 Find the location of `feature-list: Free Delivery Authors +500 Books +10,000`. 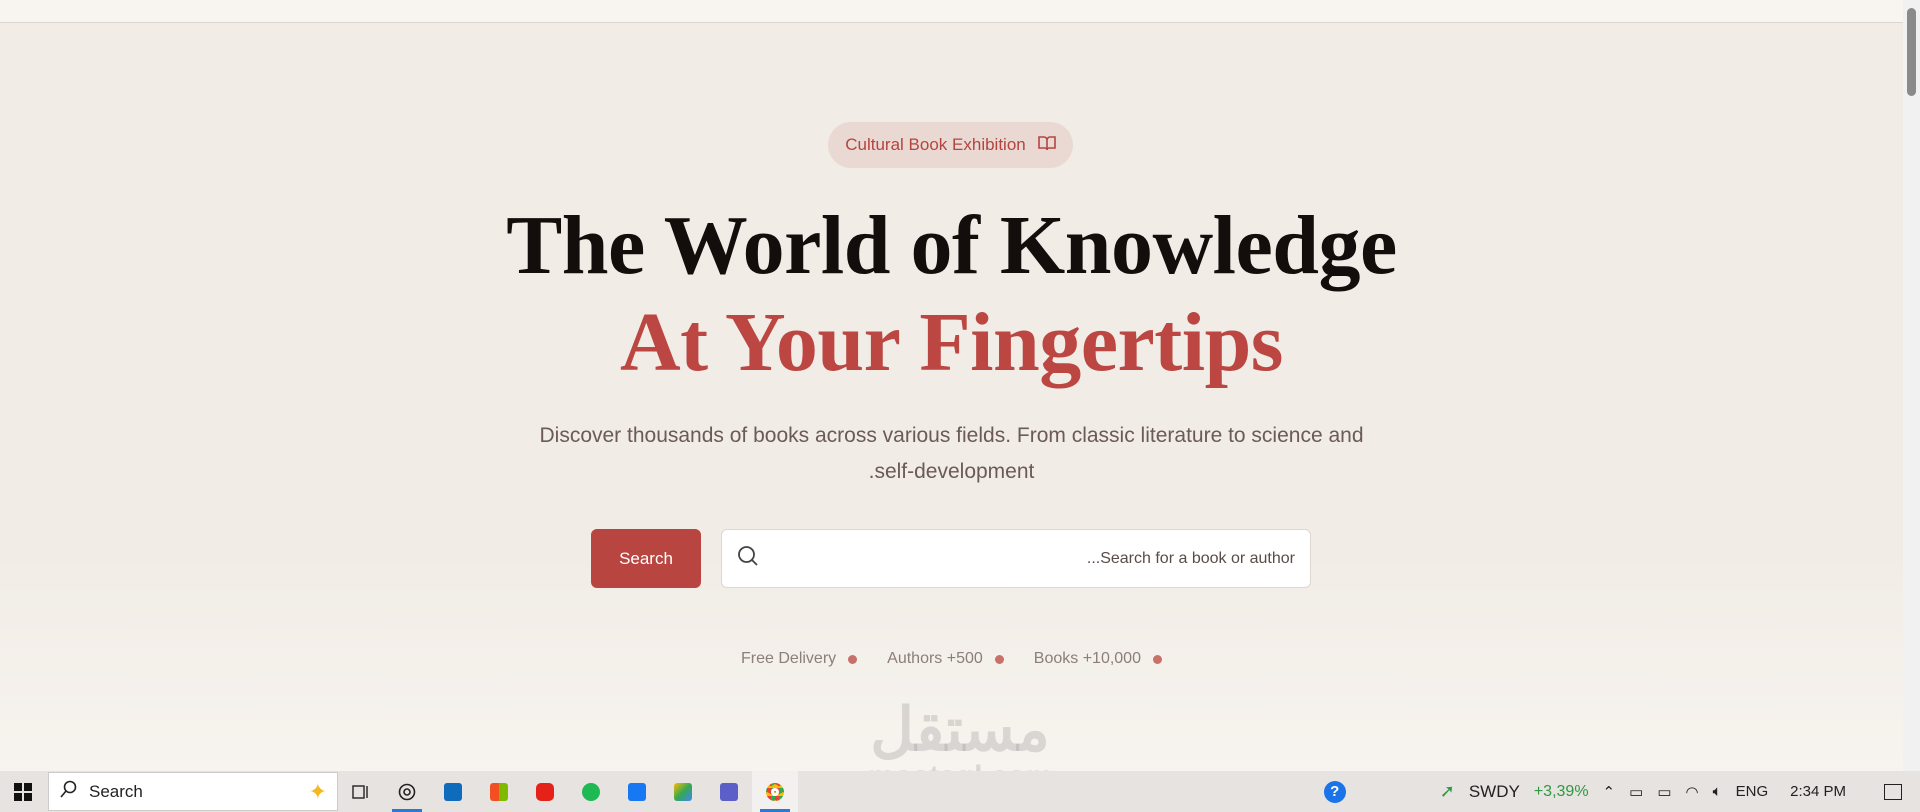

feature-list: Free Delivery Authors +500 Books +10,000 is located at coordinates (951, 659).